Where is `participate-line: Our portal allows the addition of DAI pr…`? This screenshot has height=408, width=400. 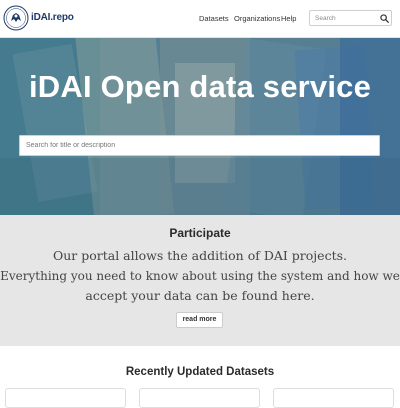
participate-line: Our portal allows the addition of DAI pr… is located at coordinates (199, 255).